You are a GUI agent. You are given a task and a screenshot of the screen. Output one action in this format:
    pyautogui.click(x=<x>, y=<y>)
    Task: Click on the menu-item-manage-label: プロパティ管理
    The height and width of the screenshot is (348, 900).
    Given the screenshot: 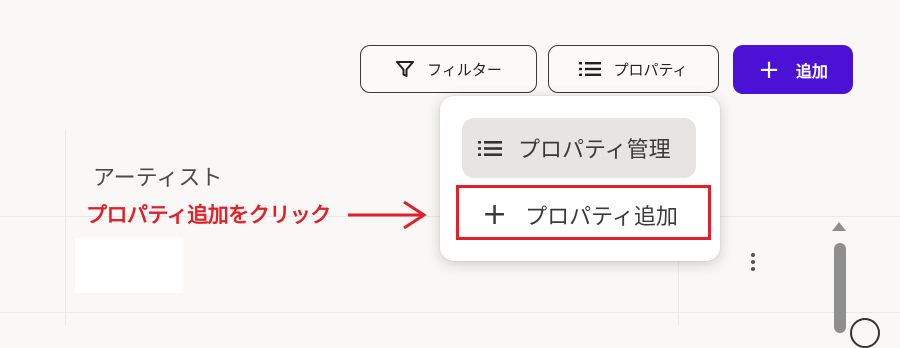 What is the action you would take?
    pyautogui.click(x=594, y=150)
    